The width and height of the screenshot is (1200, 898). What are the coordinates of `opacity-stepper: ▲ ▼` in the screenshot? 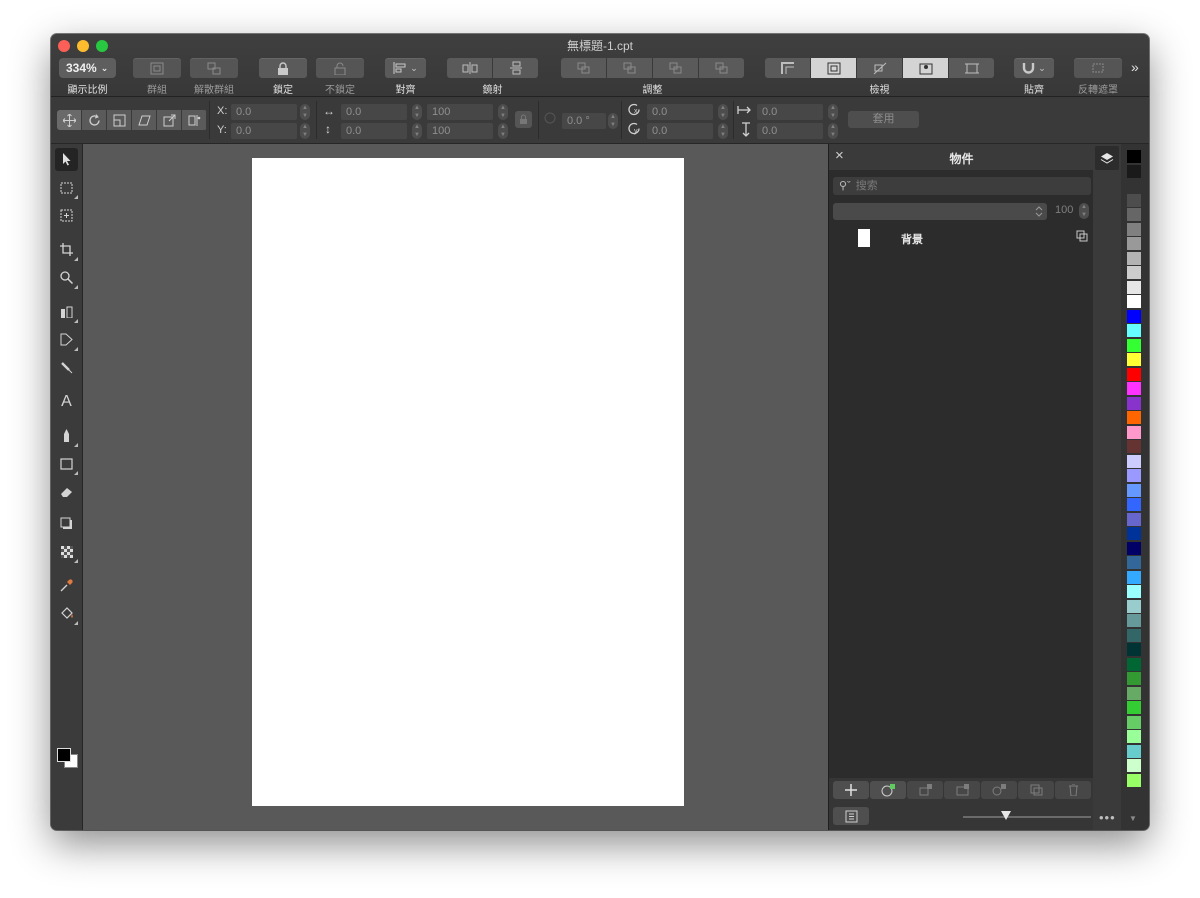 It's located at (1084, 211).